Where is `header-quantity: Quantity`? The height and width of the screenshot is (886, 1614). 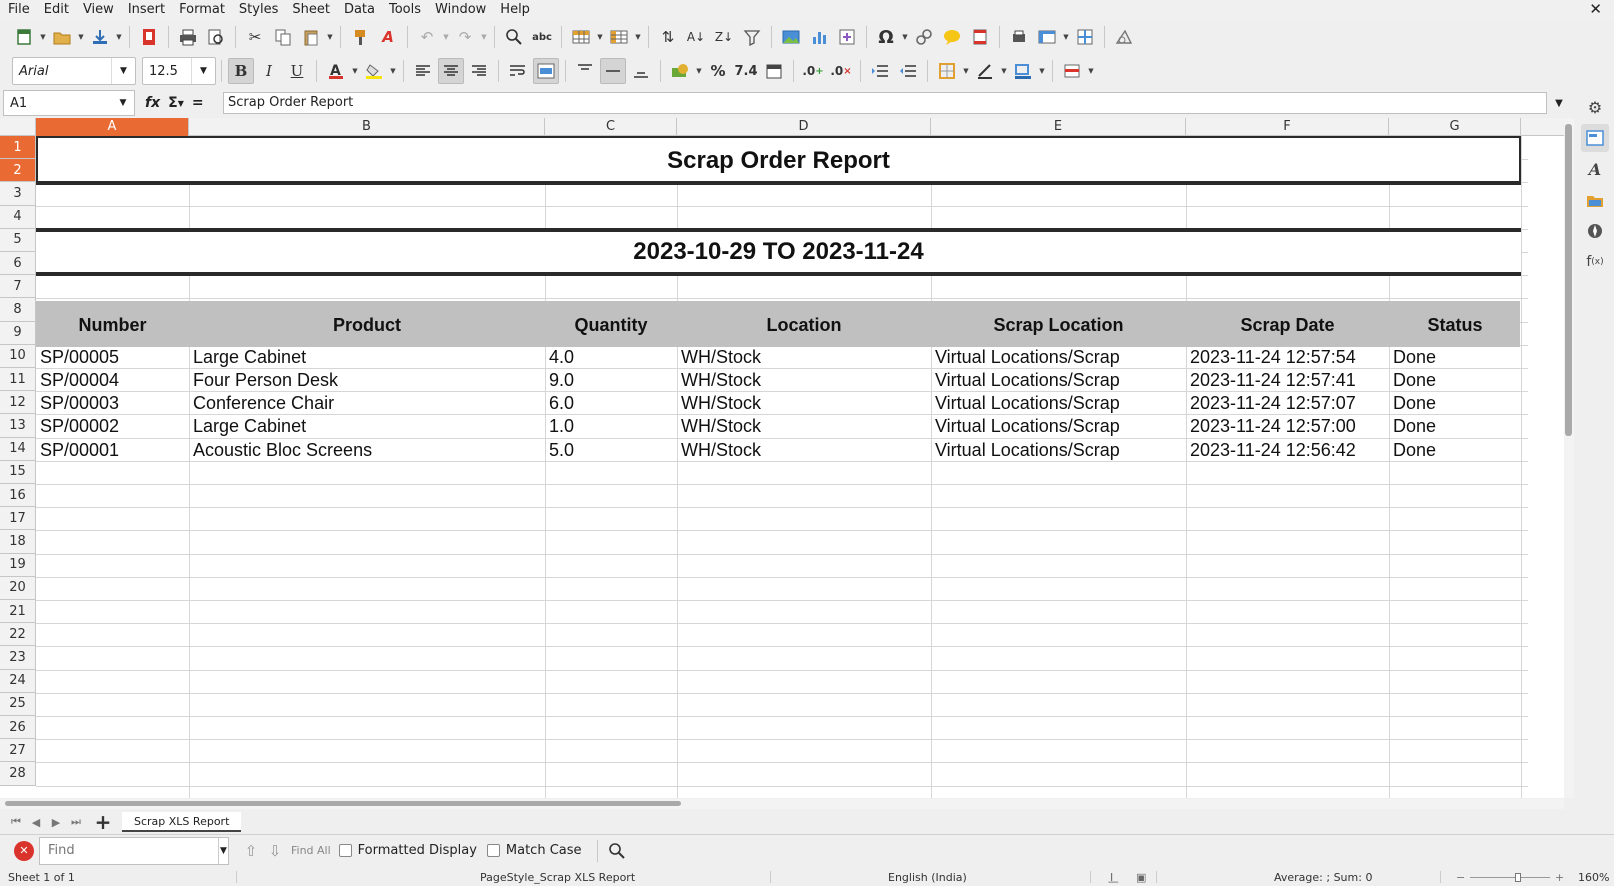
header-quantity: Quantity is located at coordinates (611, 325).